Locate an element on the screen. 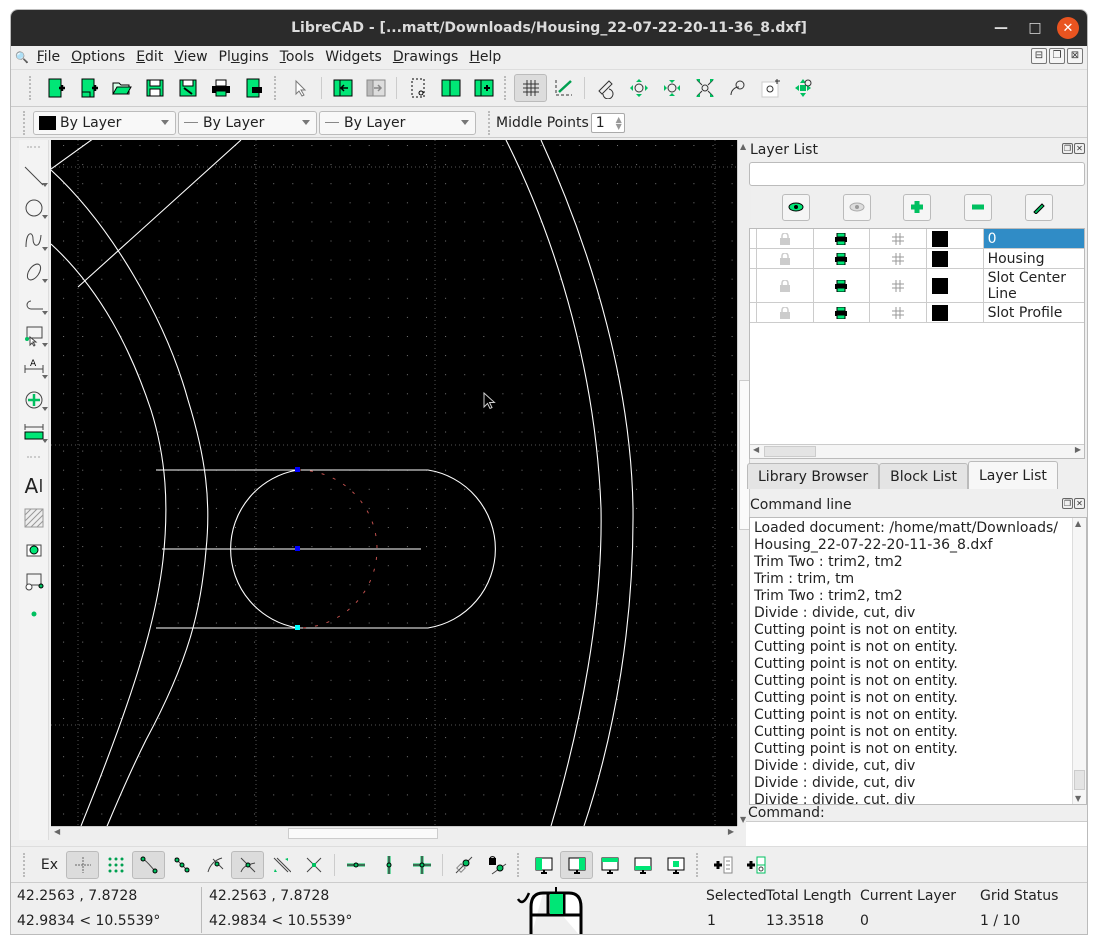  layer-row: Slot Profile is located at coordinates (917, 313).